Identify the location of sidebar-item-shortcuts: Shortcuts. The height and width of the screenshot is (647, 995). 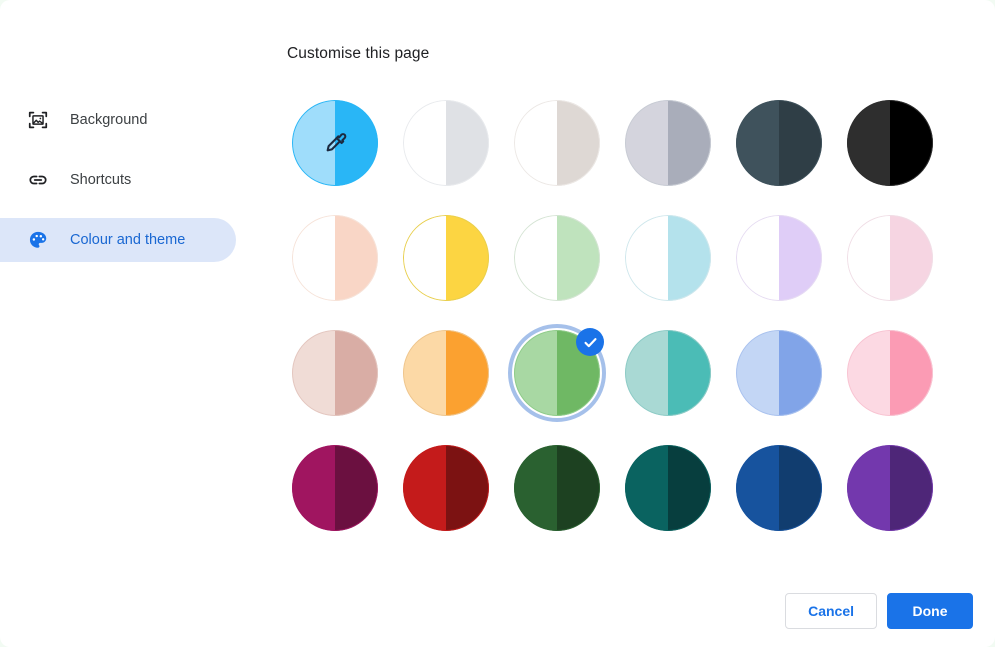
(118, 180).